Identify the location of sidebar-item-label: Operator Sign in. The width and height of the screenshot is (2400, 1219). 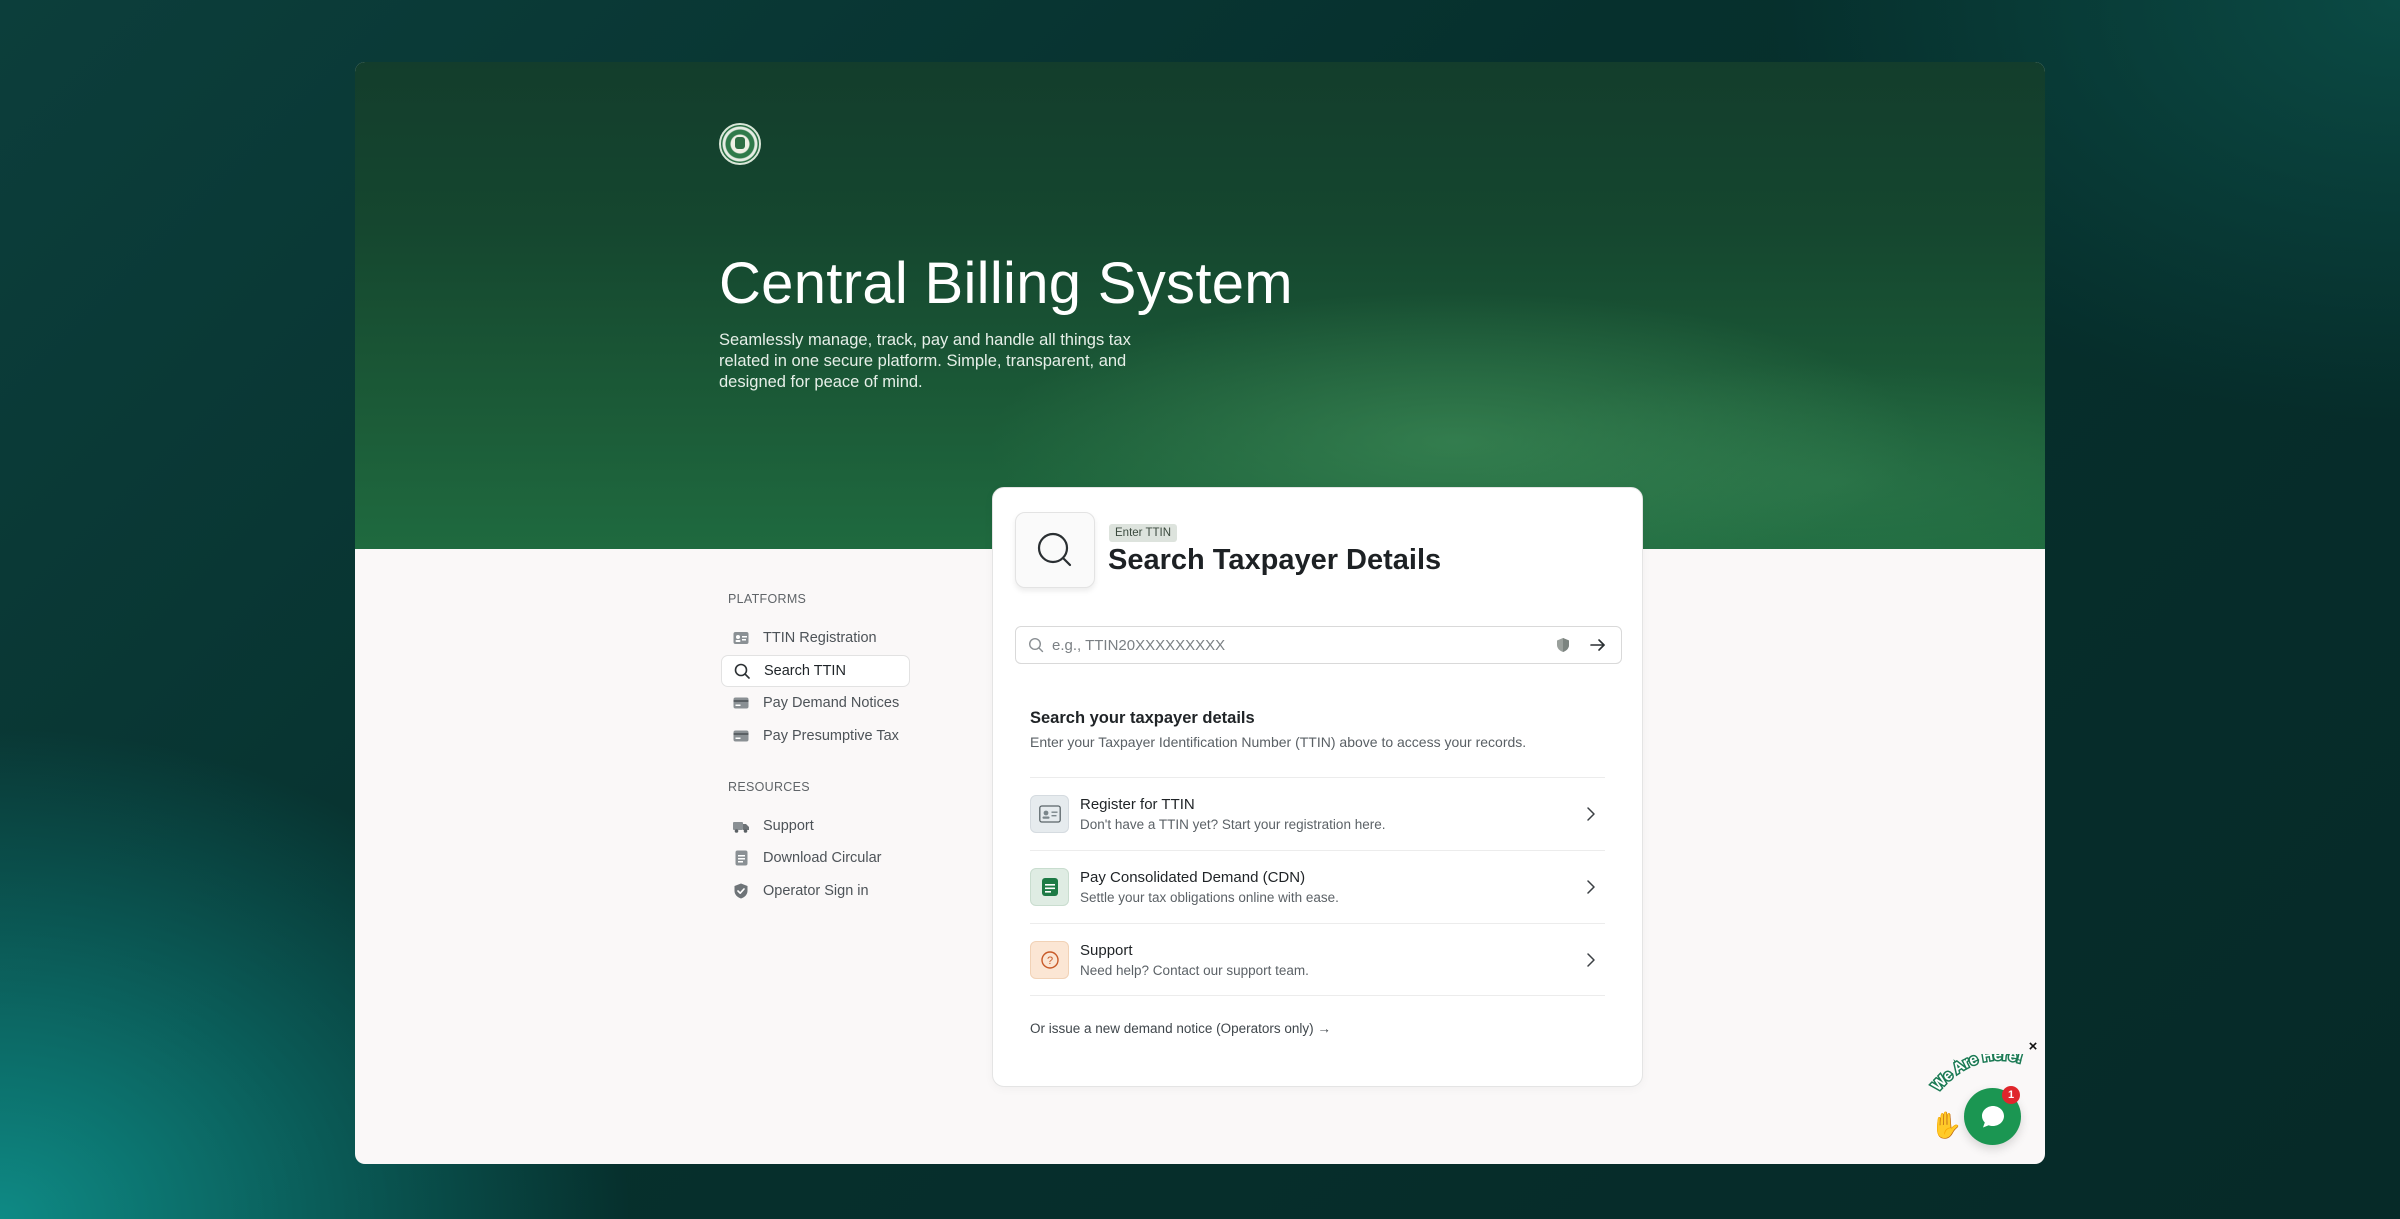
(816, 890).